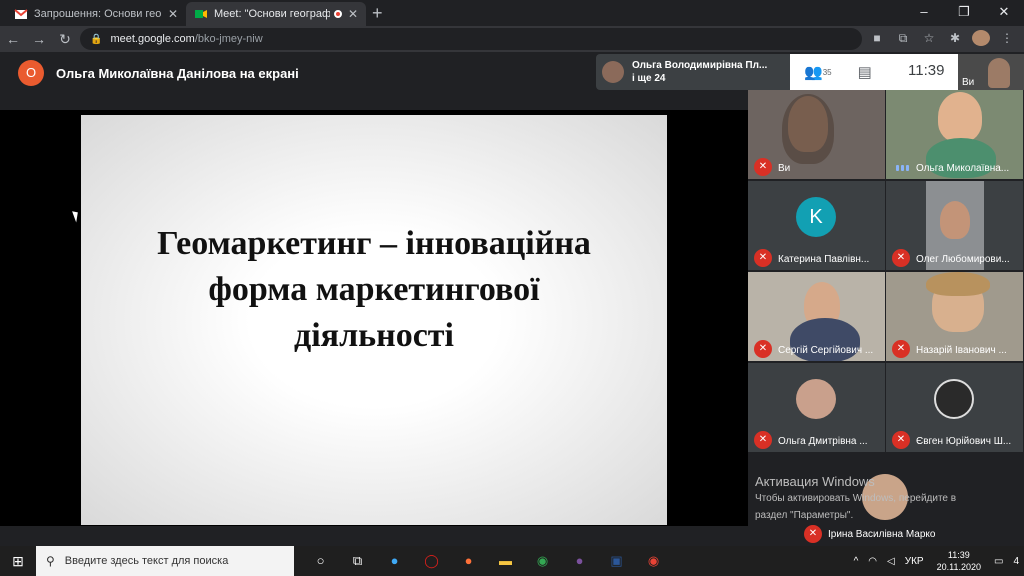 The image size is (1024, 576). I want to click on presenting-others: і ще 24, so click(649, 78).